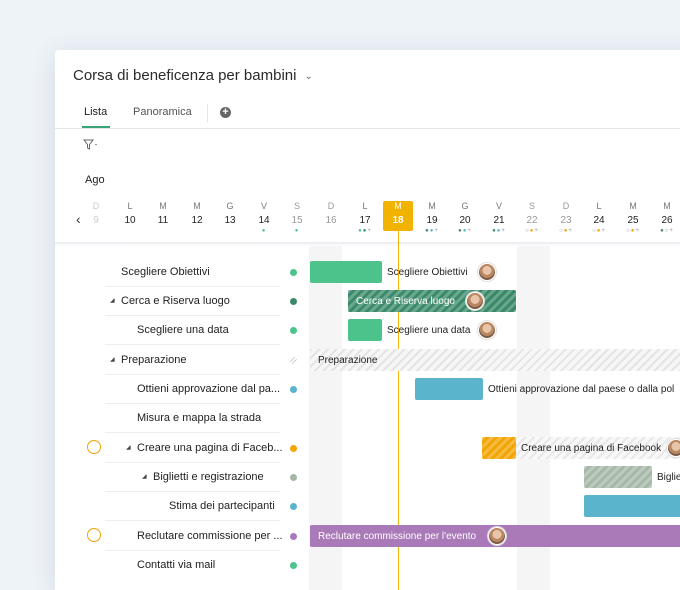 Image resolution: width=680 pixels, height=590 pixels. I want to click on day-number: 26, so click(667, 220).